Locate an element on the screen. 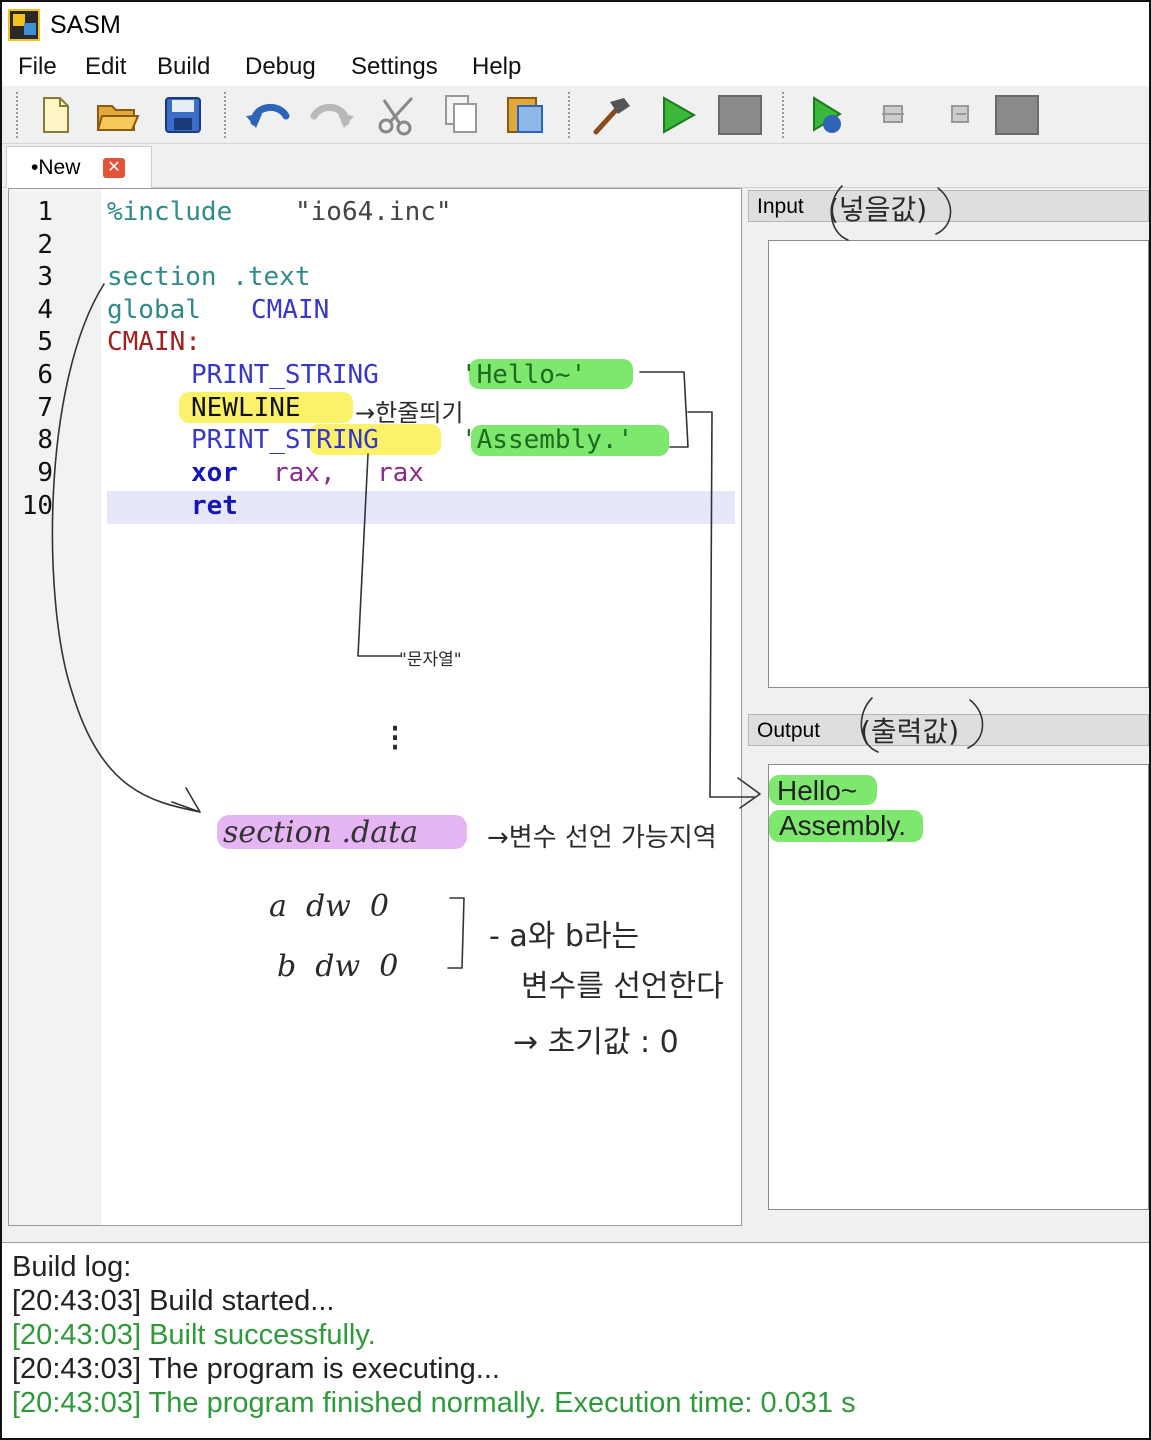  code-rax-1: rax, is located at coordinates (304, 473).